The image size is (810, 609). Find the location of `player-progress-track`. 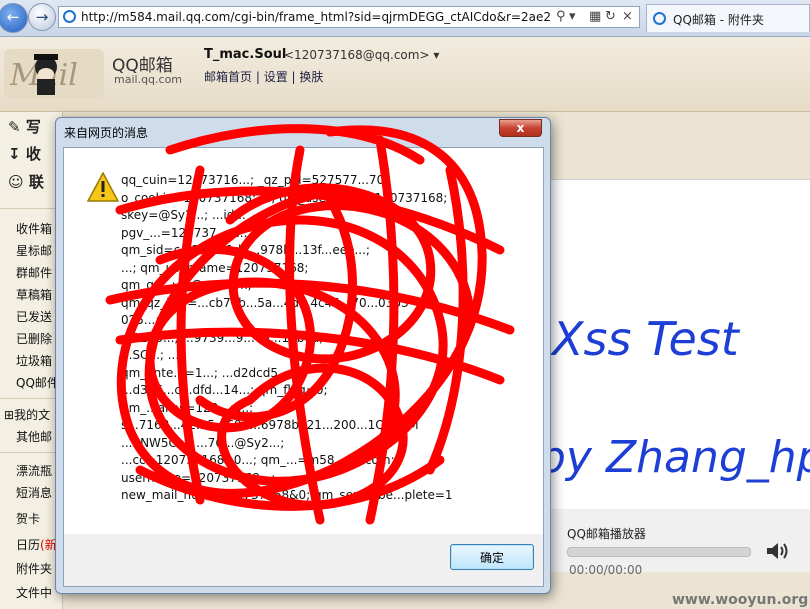

player-progress-track is located at coordinates (659, 552).